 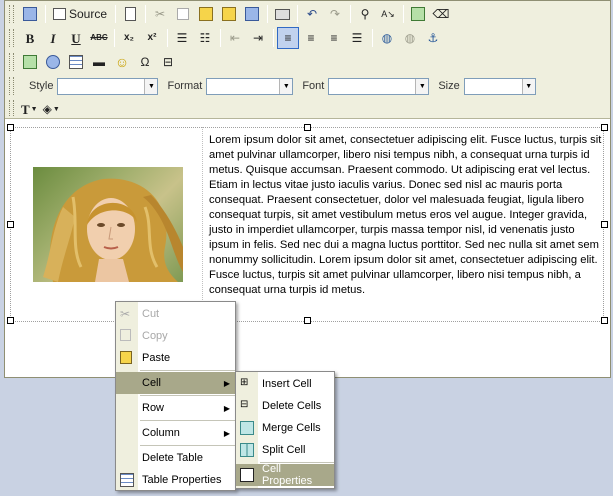 What do you see at coordinates (175, 408) in the screenshot?
I see `menu-item-row: Row ▶` at bounding box center [175, 408].